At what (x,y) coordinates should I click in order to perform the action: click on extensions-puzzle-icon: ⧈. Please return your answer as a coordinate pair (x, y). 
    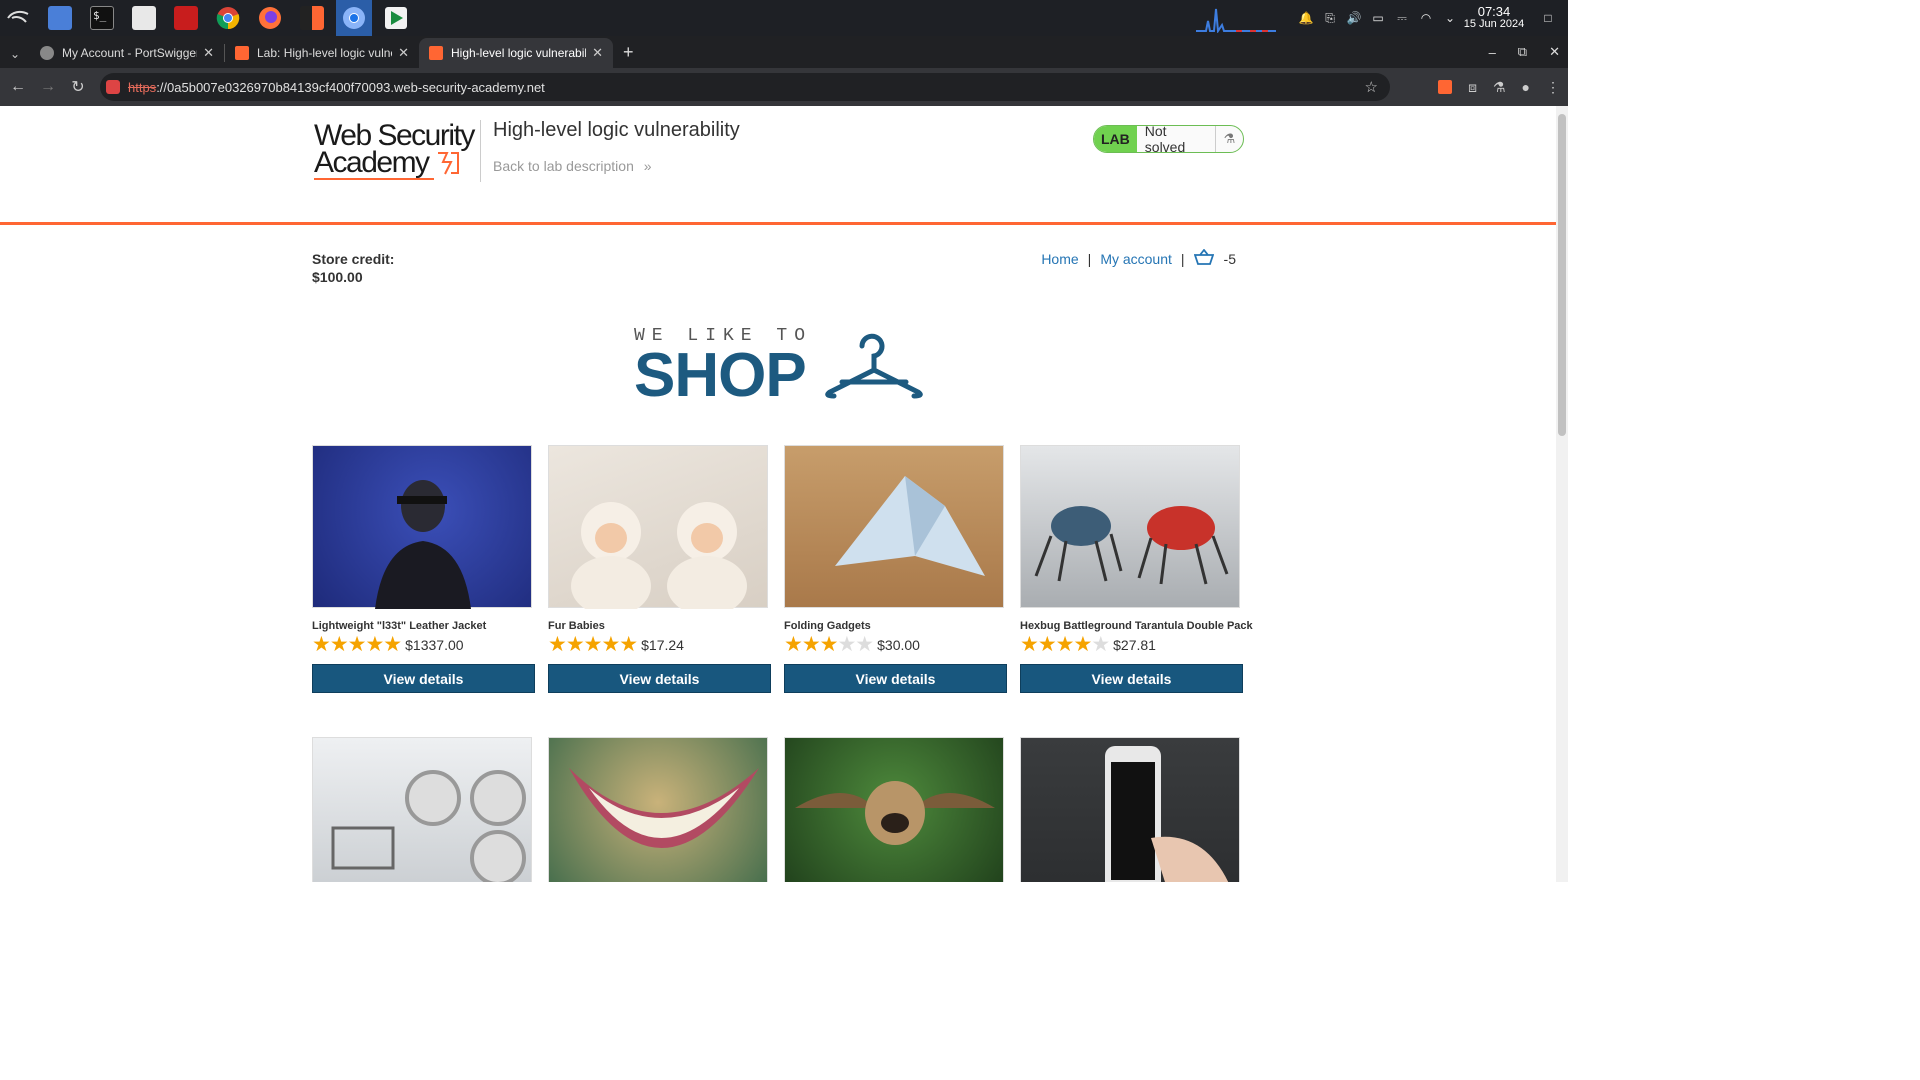
    Looking at the image, I should click on (1472, 87).